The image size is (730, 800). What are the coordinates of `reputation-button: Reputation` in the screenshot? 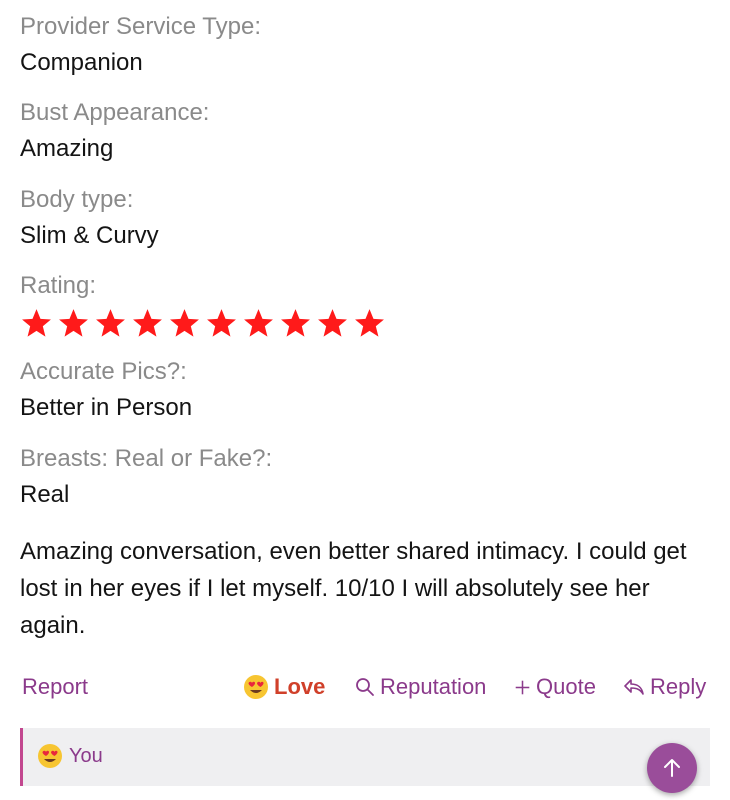 It's located at (420, 687).